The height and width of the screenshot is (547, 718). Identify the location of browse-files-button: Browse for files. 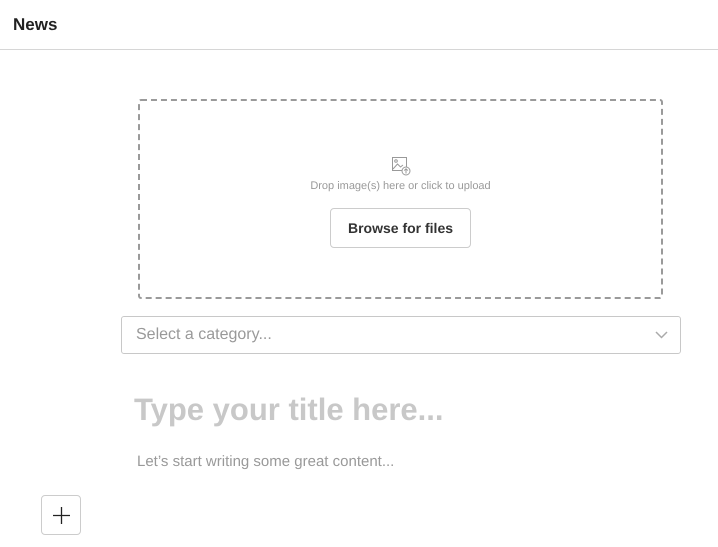
(401, 228).